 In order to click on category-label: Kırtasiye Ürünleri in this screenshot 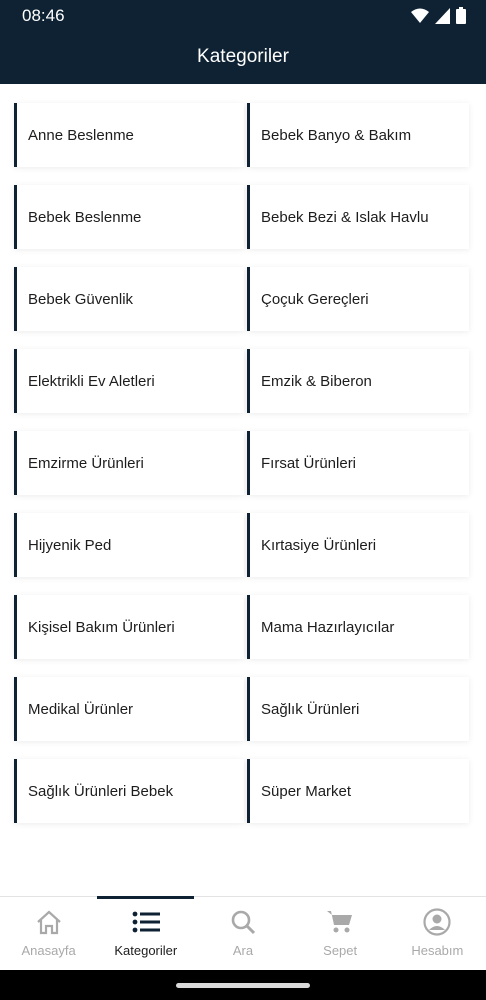, I will do `click(319, 545)`.